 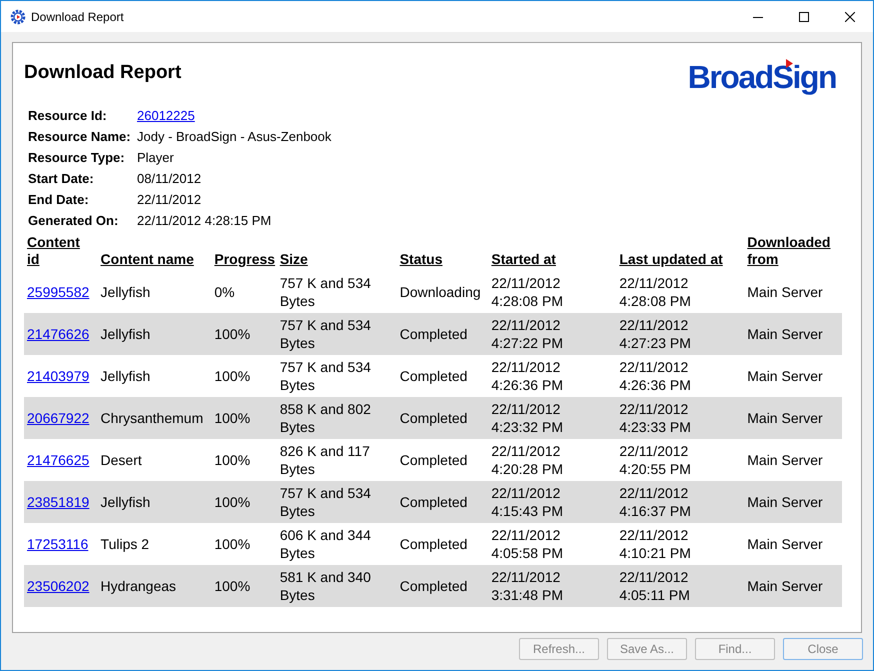 I want to click on field-label: Generated On:, so click(x=74, y=221).